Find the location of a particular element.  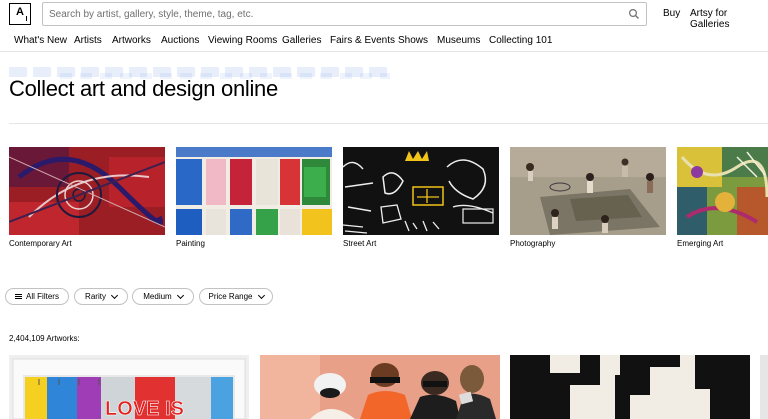

category-card-contemporary-art: Contemporary Art is located at coordinates (87, 198).